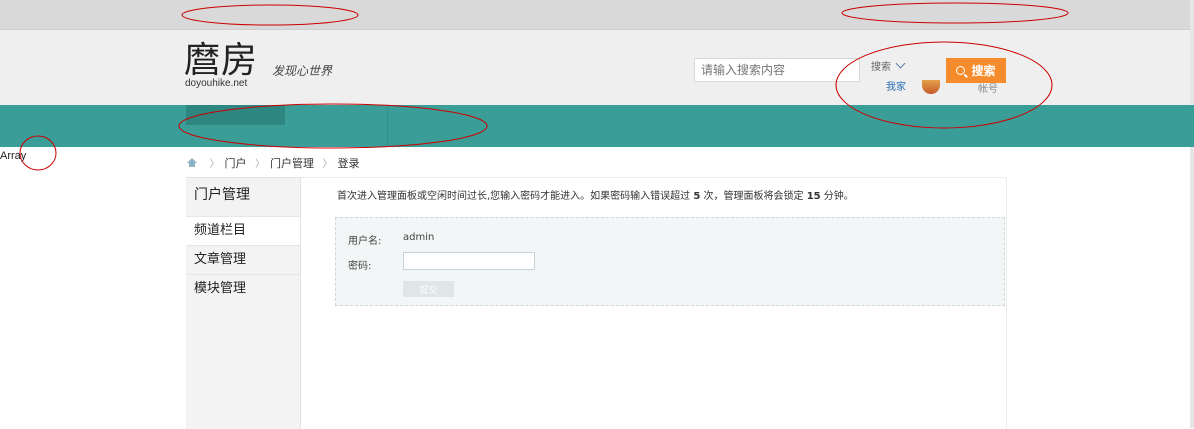 Image resolution: width=1194 pixels, height=429 pixels. I want to click on sidebar-item-articles: 文章管理, so click(243, 259).